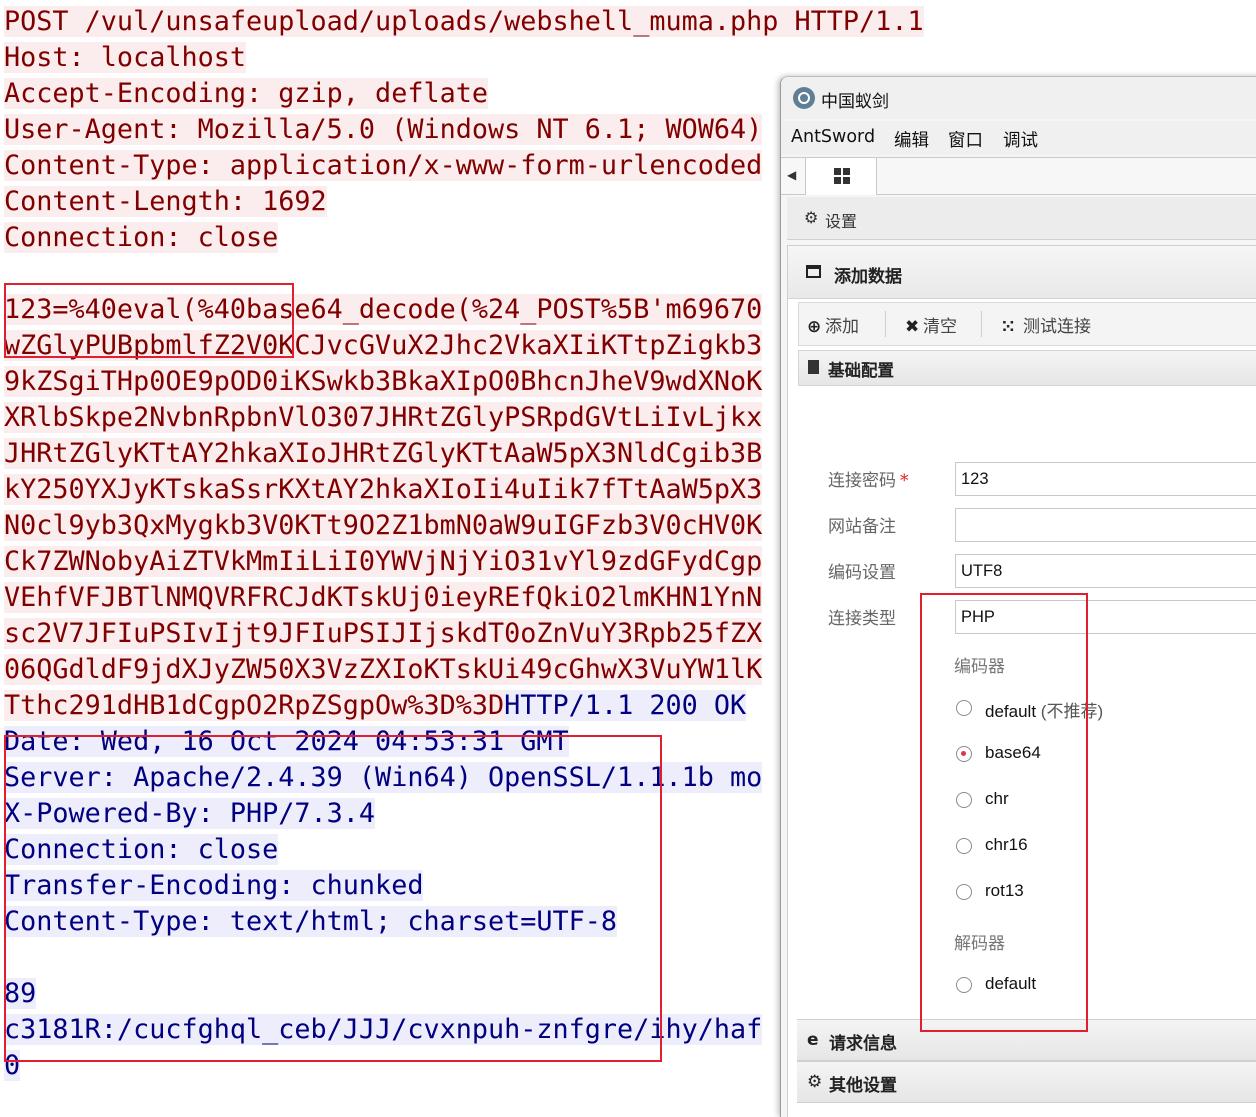 This screenshot has width=1256, height=1117. I want to click on password-field: 123, so click(1105, 479).